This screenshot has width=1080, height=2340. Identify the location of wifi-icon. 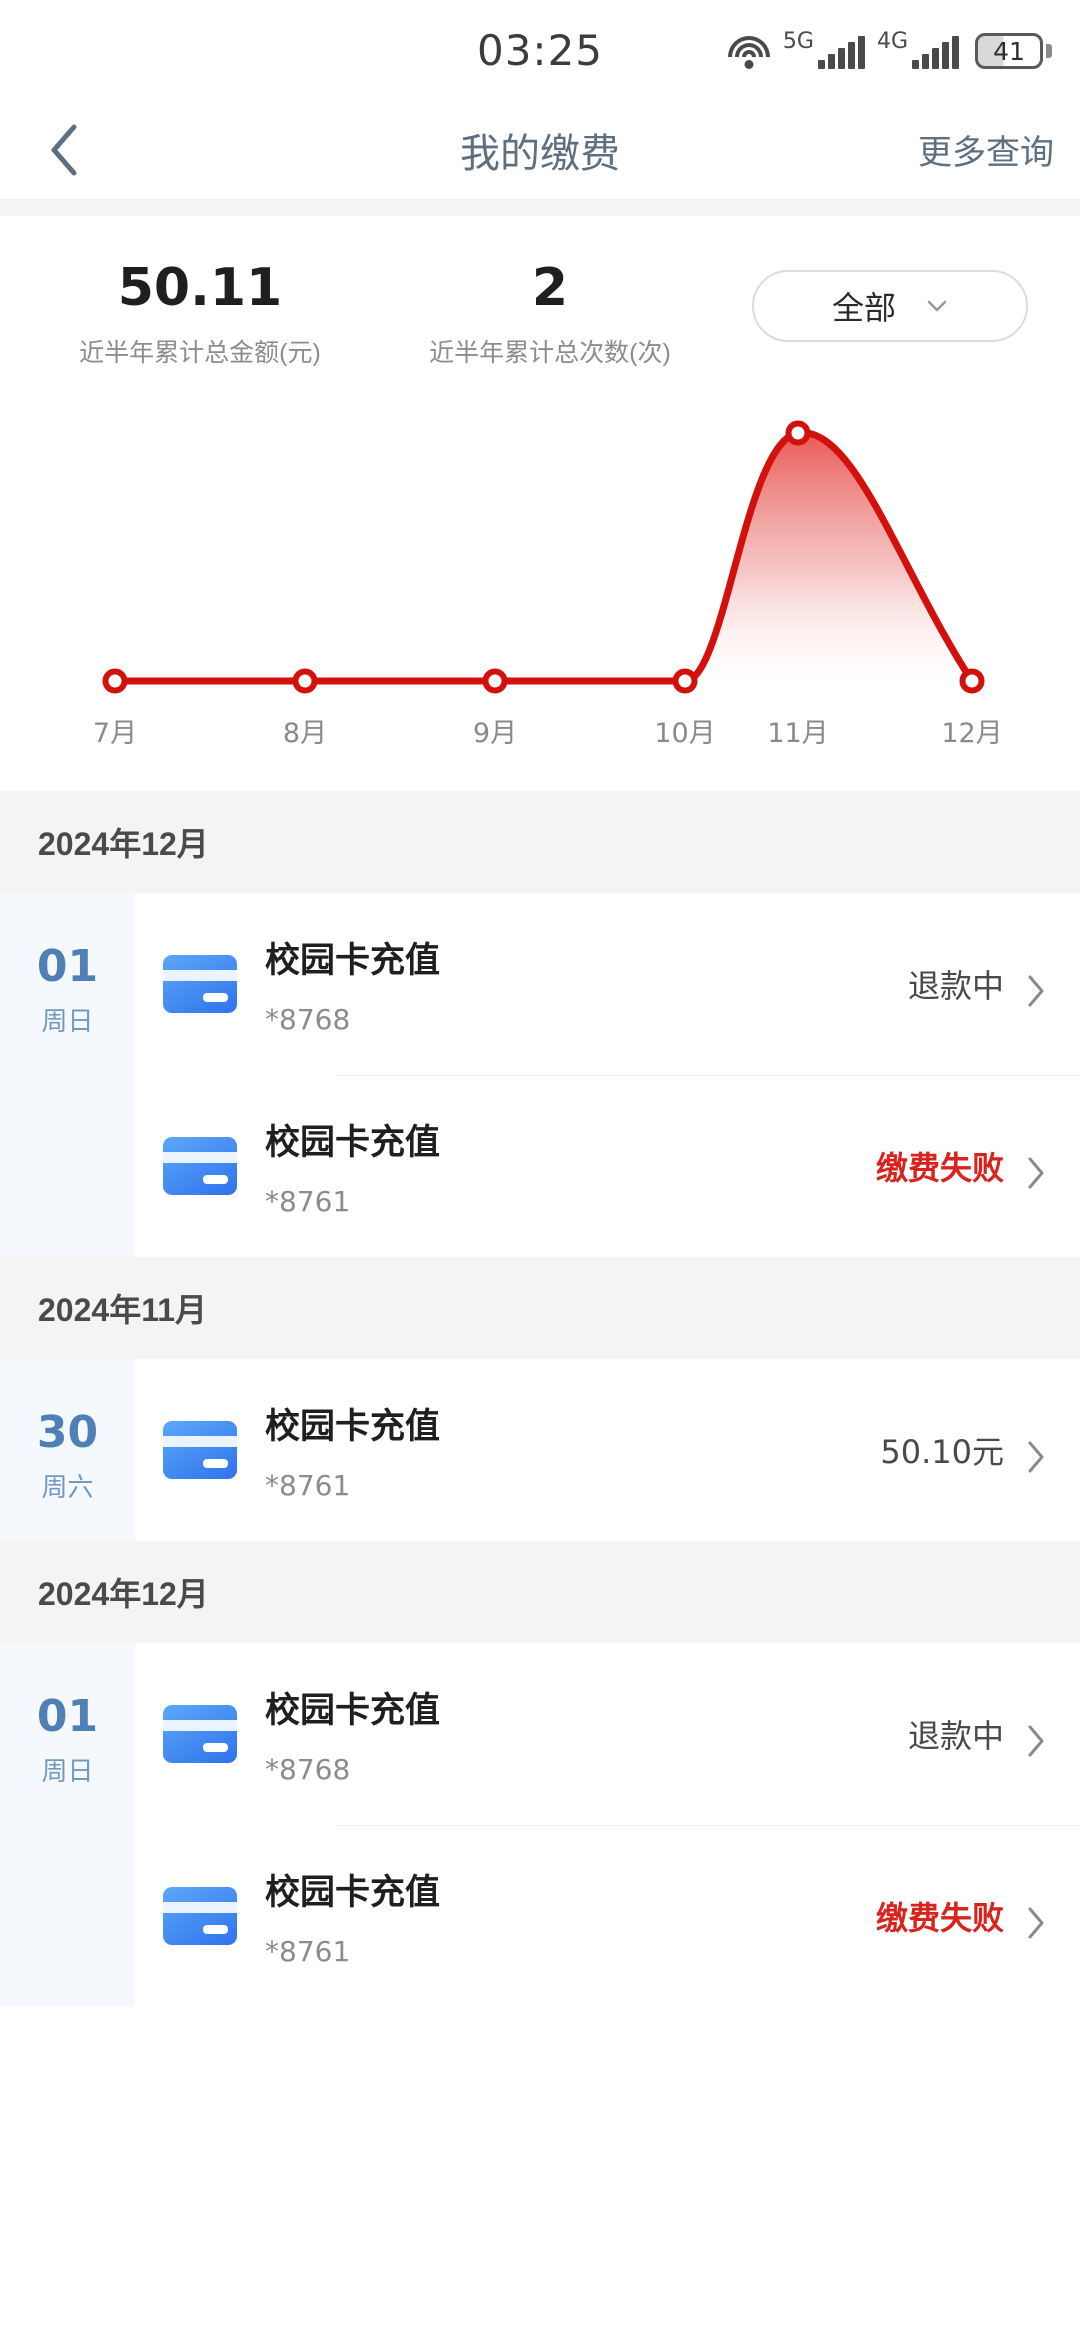
(749, 52).